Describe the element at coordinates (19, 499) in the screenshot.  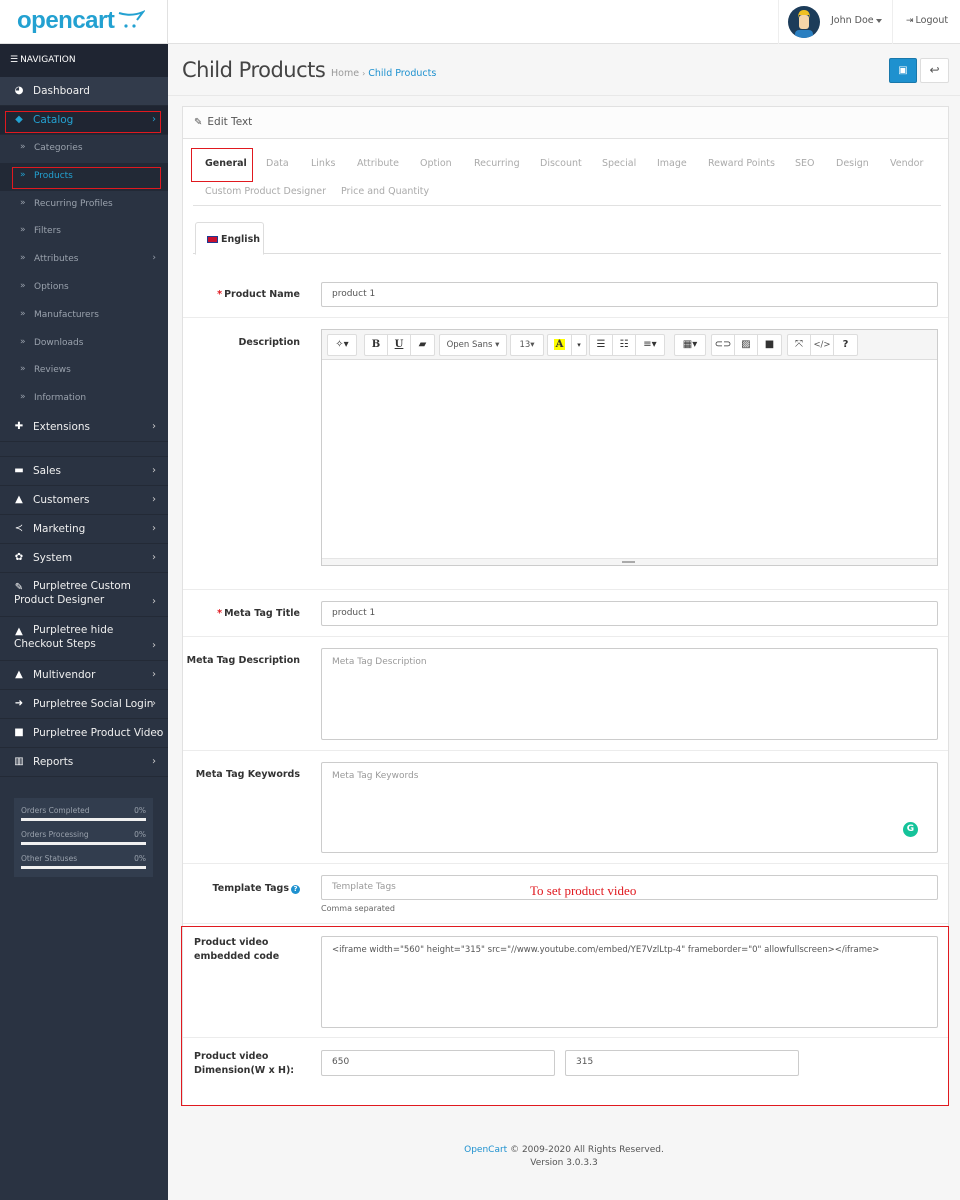
I see `user-icon: ▲` at that location.